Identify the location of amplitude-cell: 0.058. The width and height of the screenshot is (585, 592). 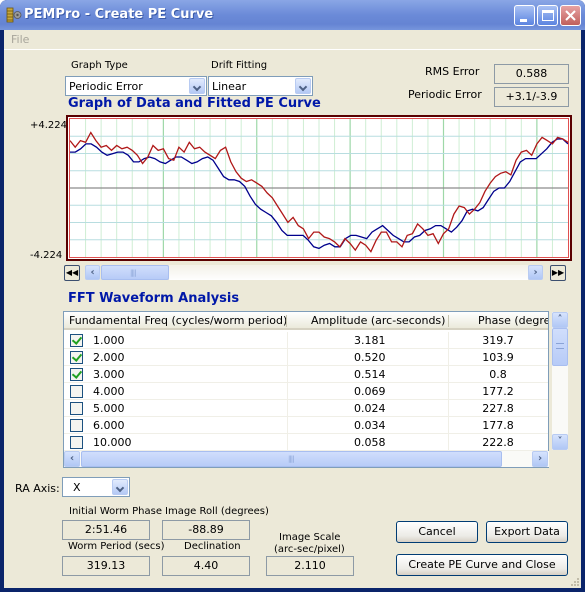
(370, 442).